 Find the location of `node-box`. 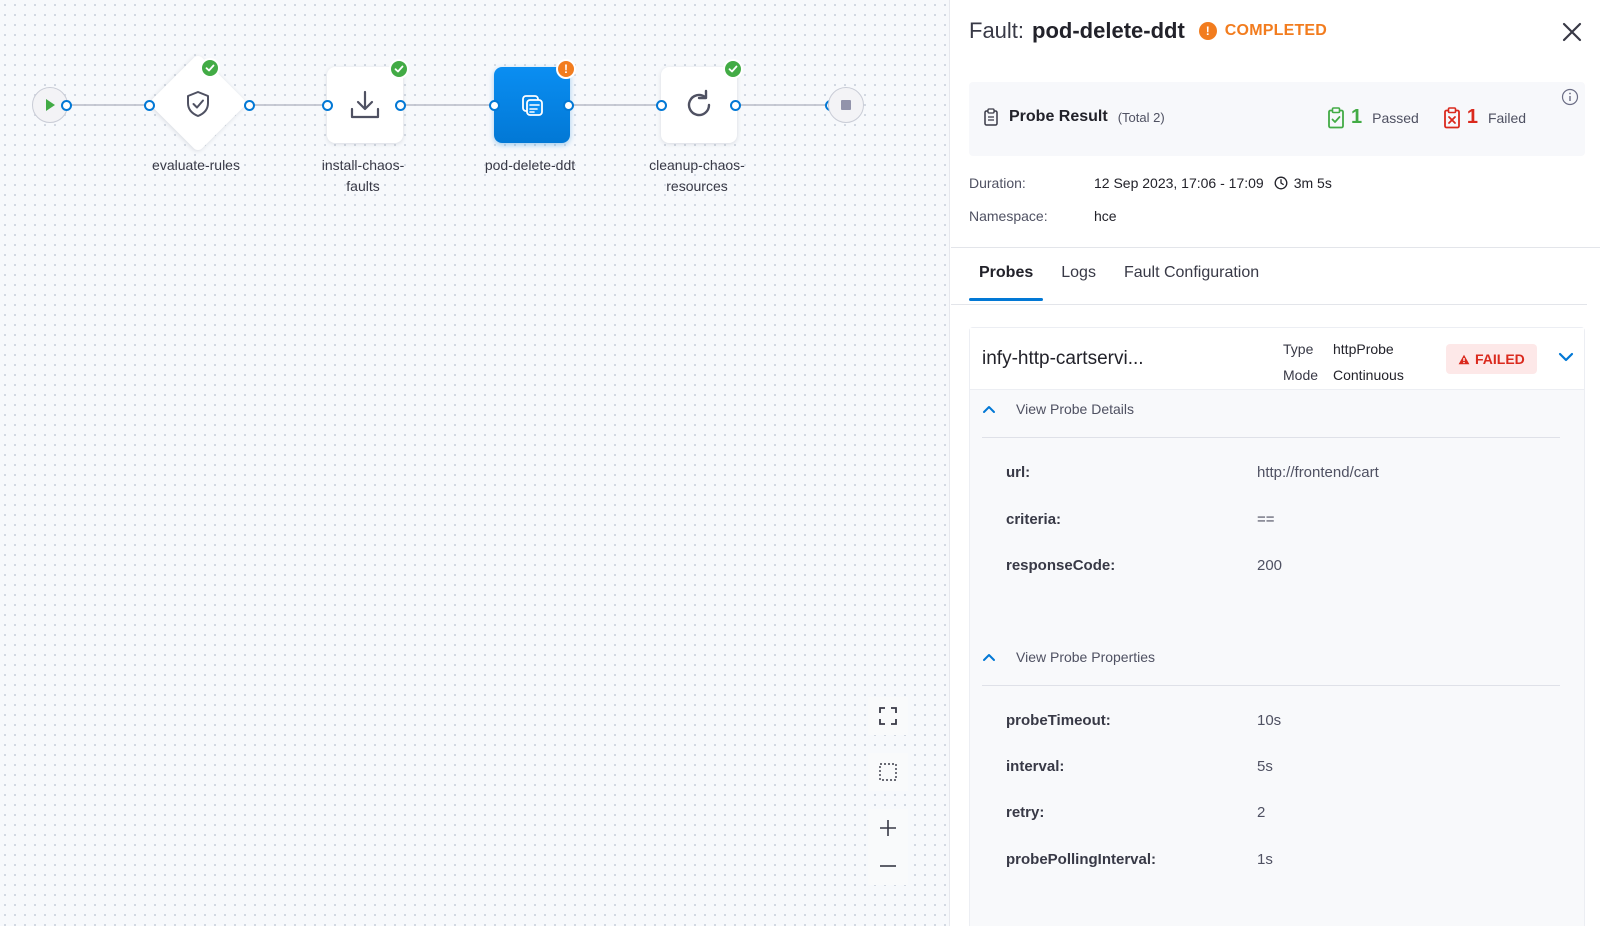

node-box is located at coordinates (699, 105).